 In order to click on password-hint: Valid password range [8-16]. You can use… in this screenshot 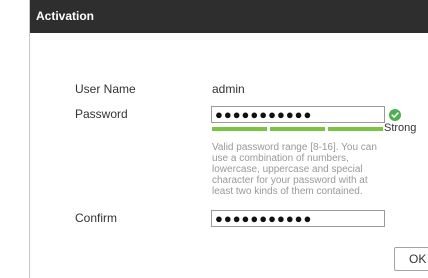, I will do `click(294, 169)`.